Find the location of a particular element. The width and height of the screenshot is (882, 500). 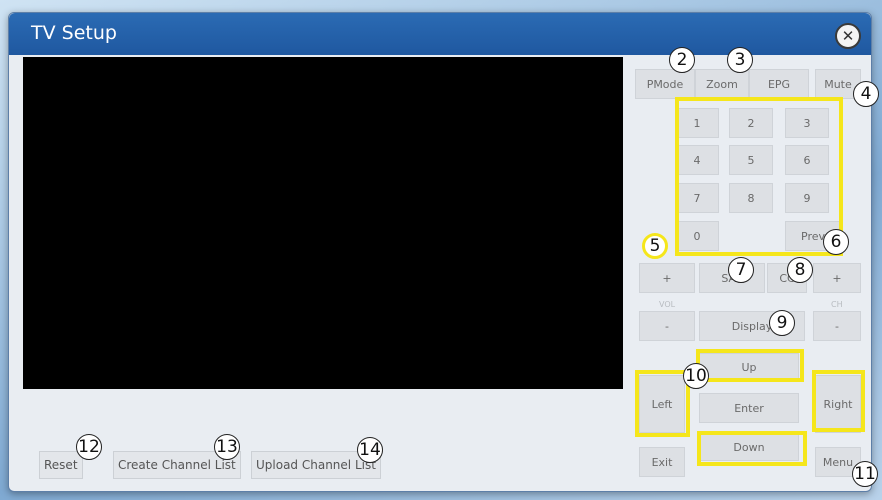

callout-6: 6 is located at coordinates (836, 242).